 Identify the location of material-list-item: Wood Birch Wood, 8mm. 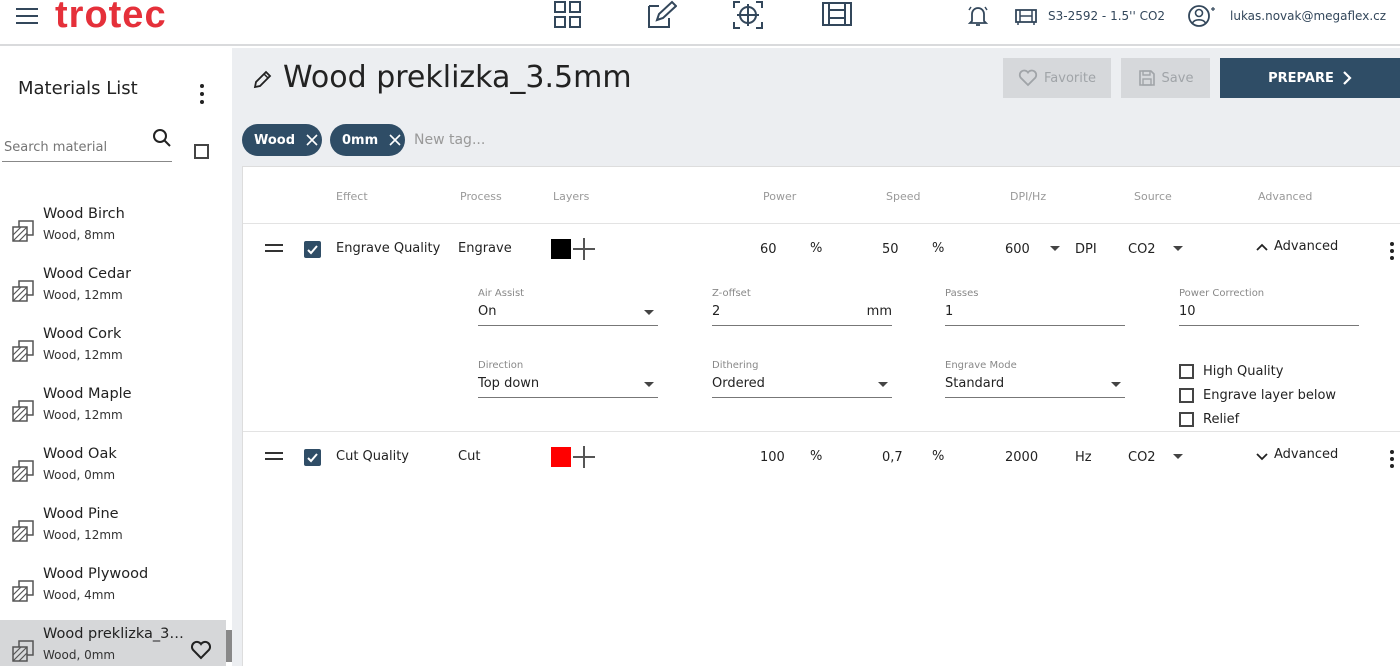
(113, 229).